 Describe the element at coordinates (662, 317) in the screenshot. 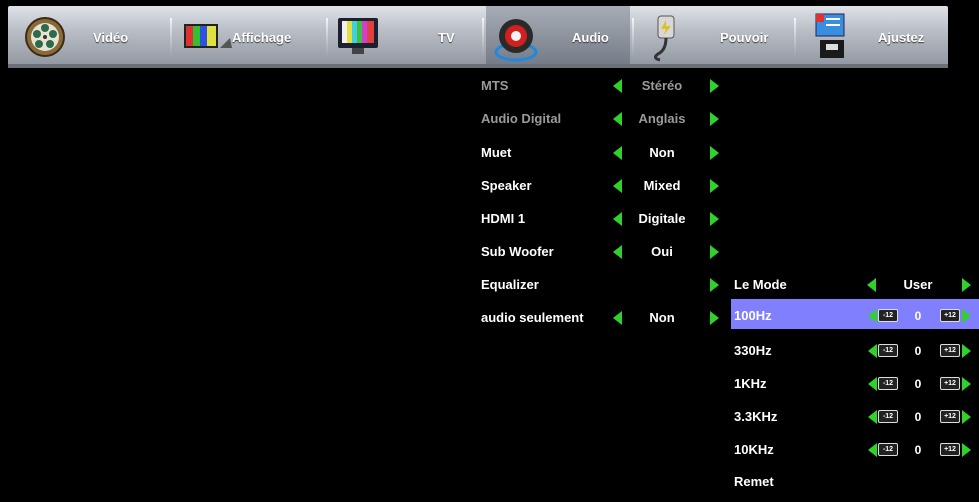

I see `audio-only-value: Non` at that location.